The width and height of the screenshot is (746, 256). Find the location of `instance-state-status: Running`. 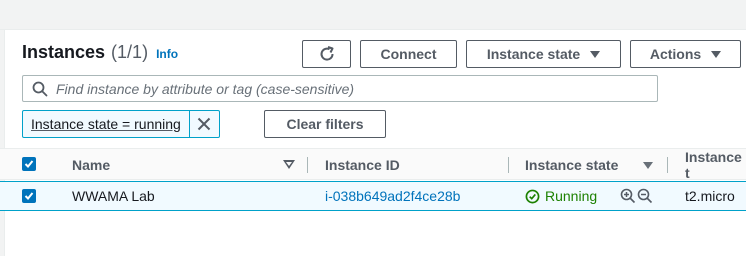

instance-state-status: Running is located at coordinates (561, 196).